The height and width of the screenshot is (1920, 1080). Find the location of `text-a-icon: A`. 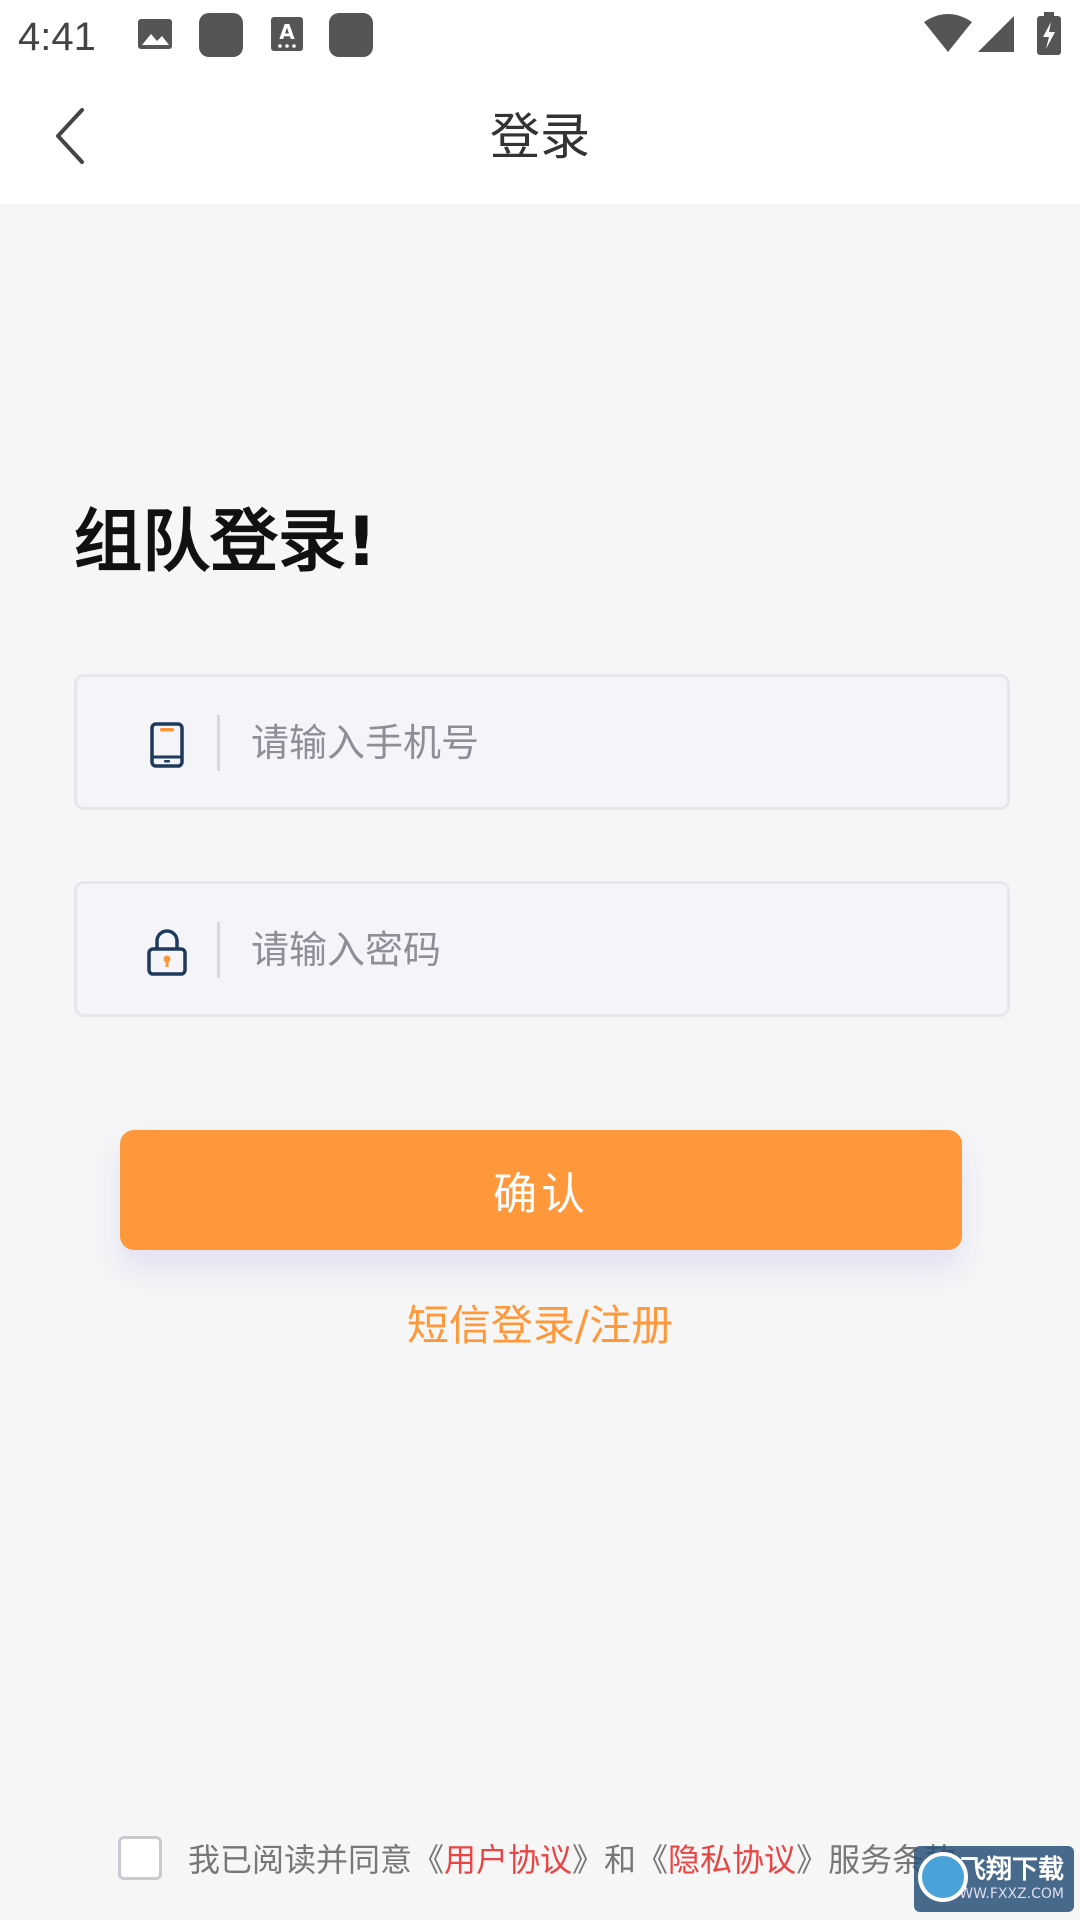

text-a-icon: A is located at coordinates (287, 36).